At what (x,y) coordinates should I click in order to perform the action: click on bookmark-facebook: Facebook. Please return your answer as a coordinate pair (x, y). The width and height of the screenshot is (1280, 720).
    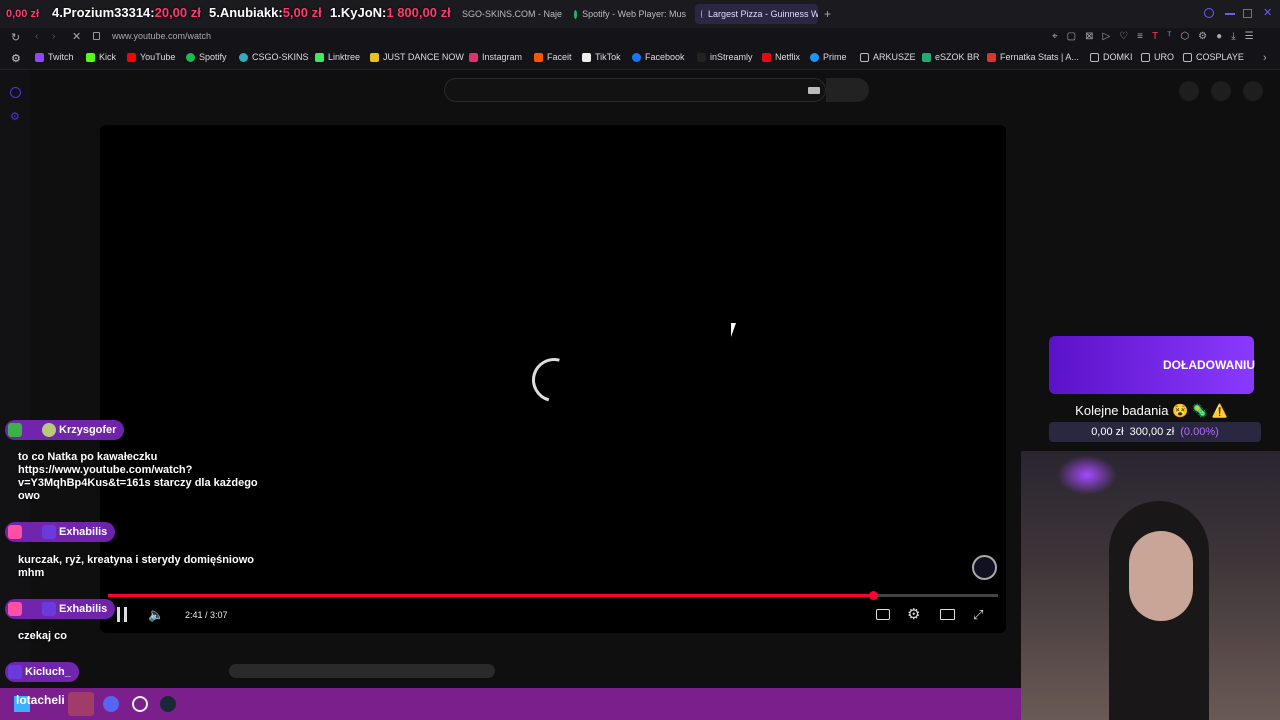
    Looking at the image, I should click on (658, 57).